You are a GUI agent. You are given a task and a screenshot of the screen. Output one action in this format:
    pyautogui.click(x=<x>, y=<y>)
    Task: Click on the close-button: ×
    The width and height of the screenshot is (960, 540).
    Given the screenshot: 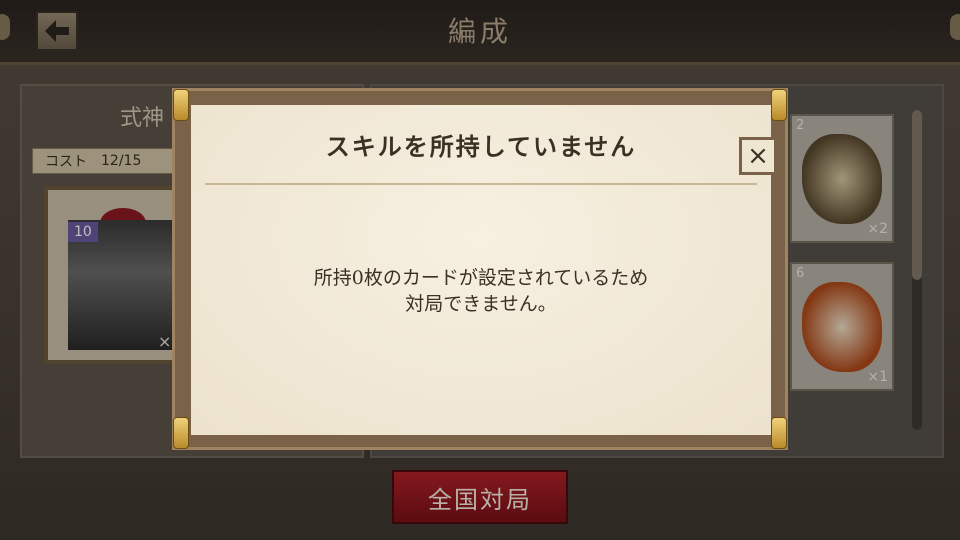 What is the action you would take?
    pyautogui.click(x=758, y=156)
    